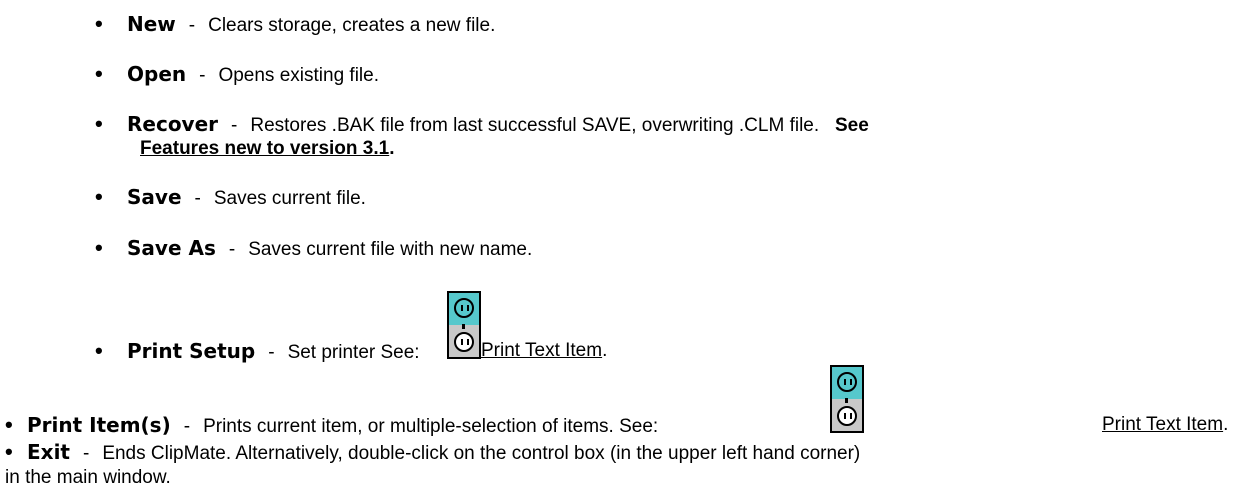  I want to click on list-item-new: • New - Clears storage, creates a new file., so click(295, 25).